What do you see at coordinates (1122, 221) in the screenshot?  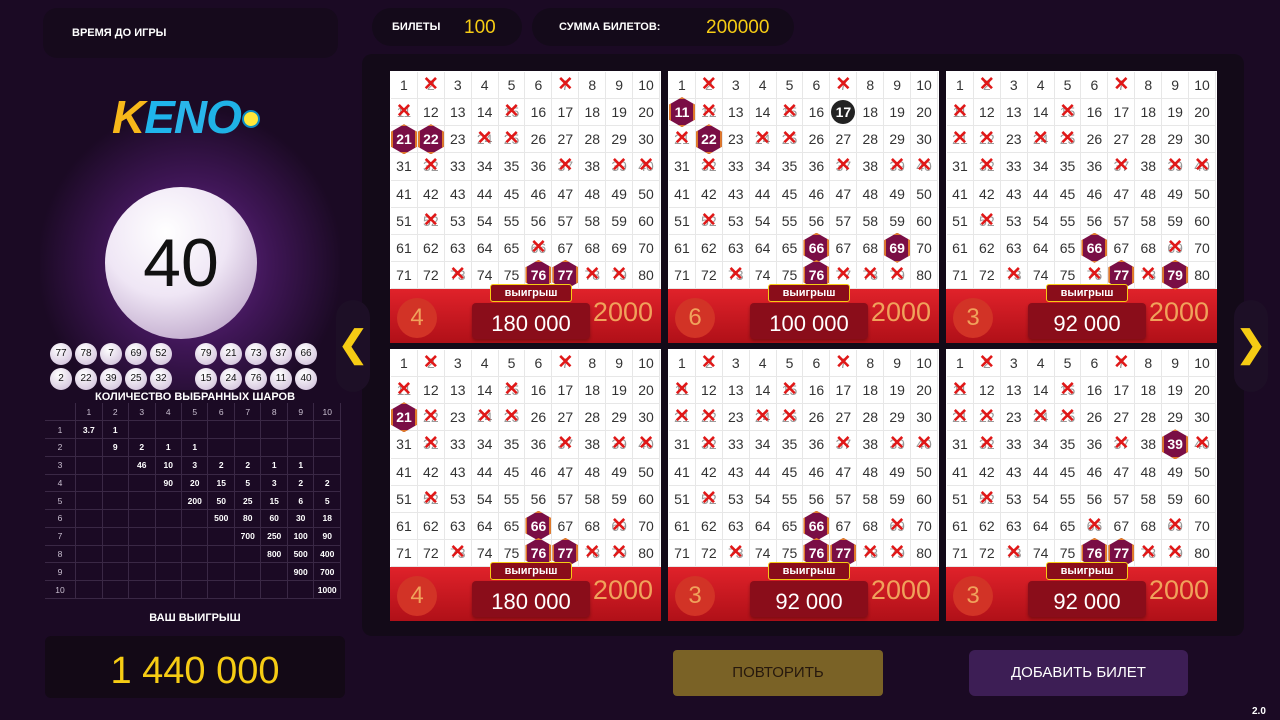 I see `ticket-cell: 57` at bounding box center [1122, 221].